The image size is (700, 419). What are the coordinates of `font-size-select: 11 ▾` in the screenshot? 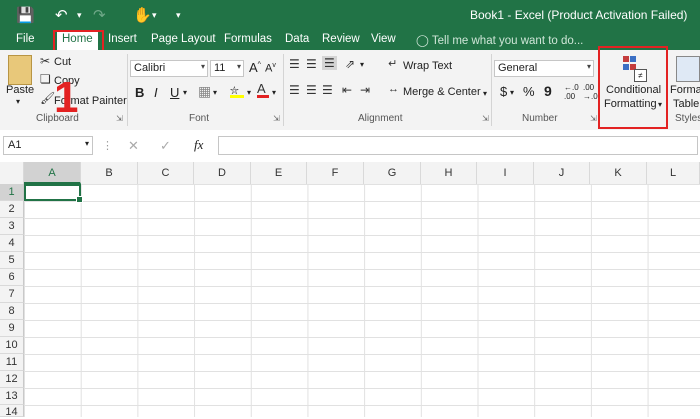 It's located at (227, 68).